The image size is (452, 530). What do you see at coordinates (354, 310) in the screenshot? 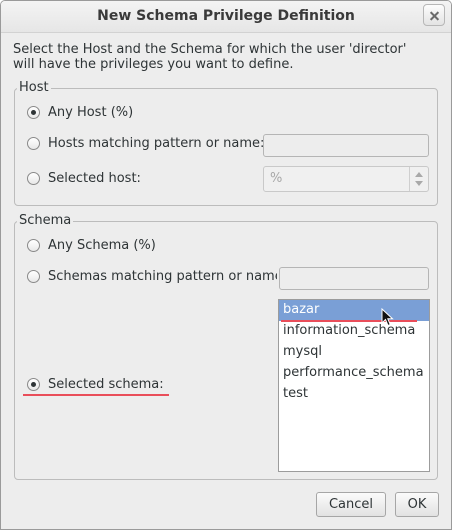
I see `schema-list-item: bazar` at bounding box center [354, 310].